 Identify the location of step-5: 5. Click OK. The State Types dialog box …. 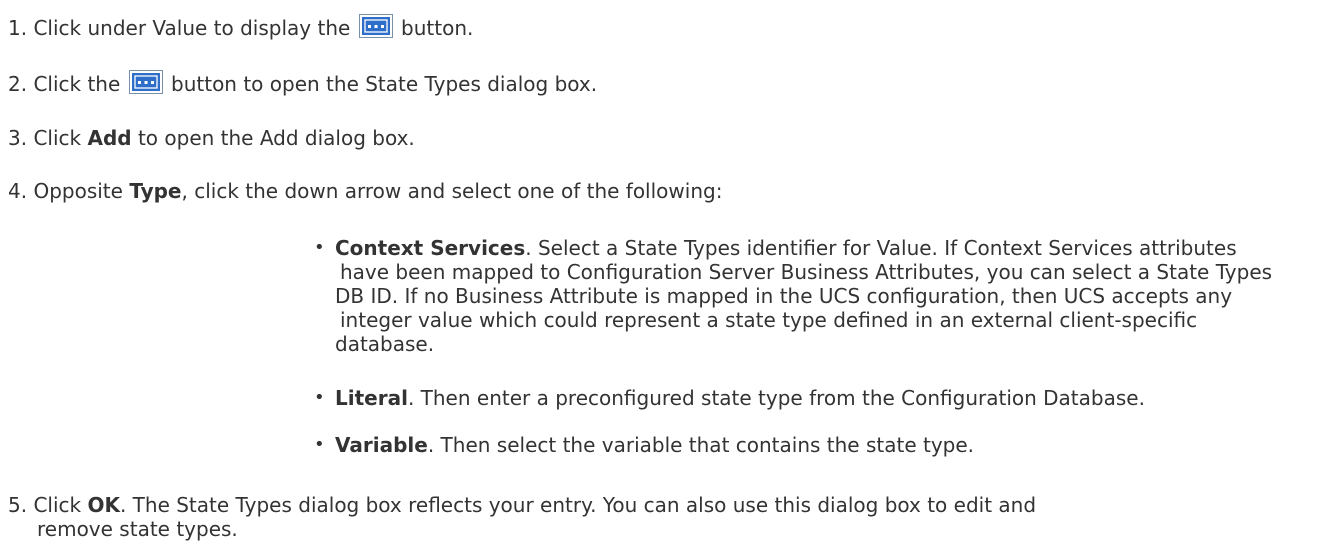
(522, 505).